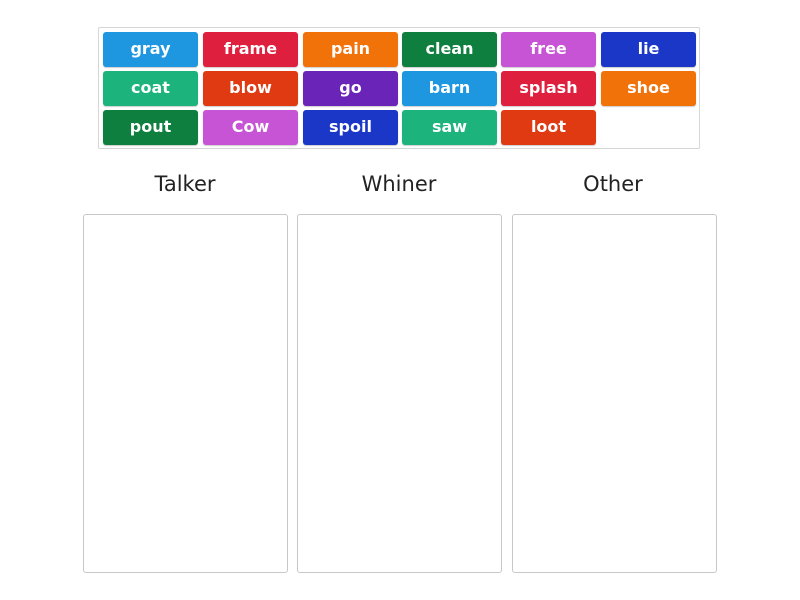  Describe the element at coordinates (250, 127) in the screenshot. I see `word-tile: Cow` at that location.